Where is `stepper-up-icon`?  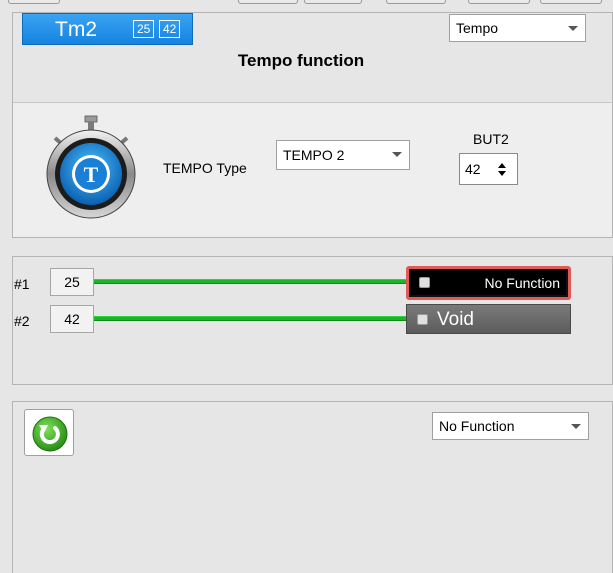
stepper-up-icon is located at coordinates (502, 165).